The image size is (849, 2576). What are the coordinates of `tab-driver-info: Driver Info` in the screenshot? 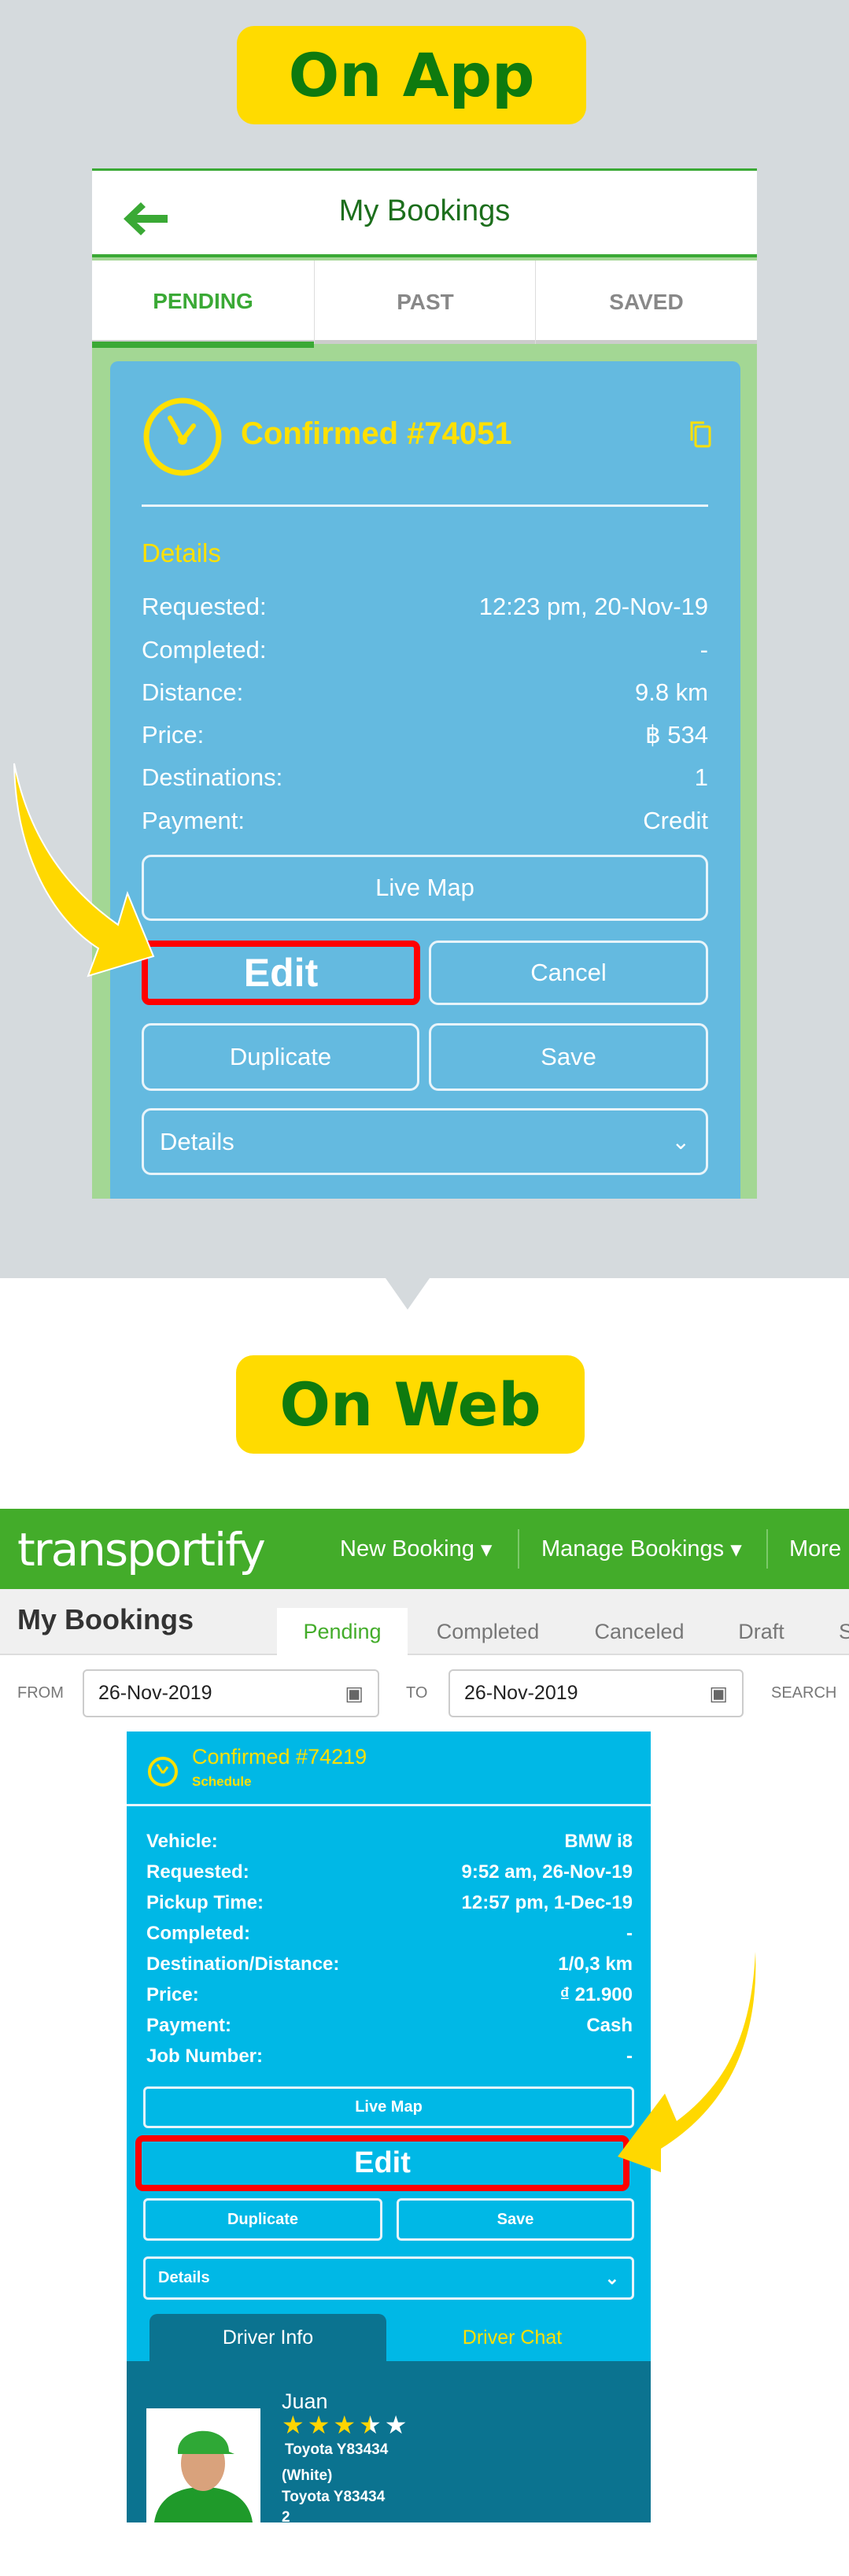 It's located at (267, 2337).